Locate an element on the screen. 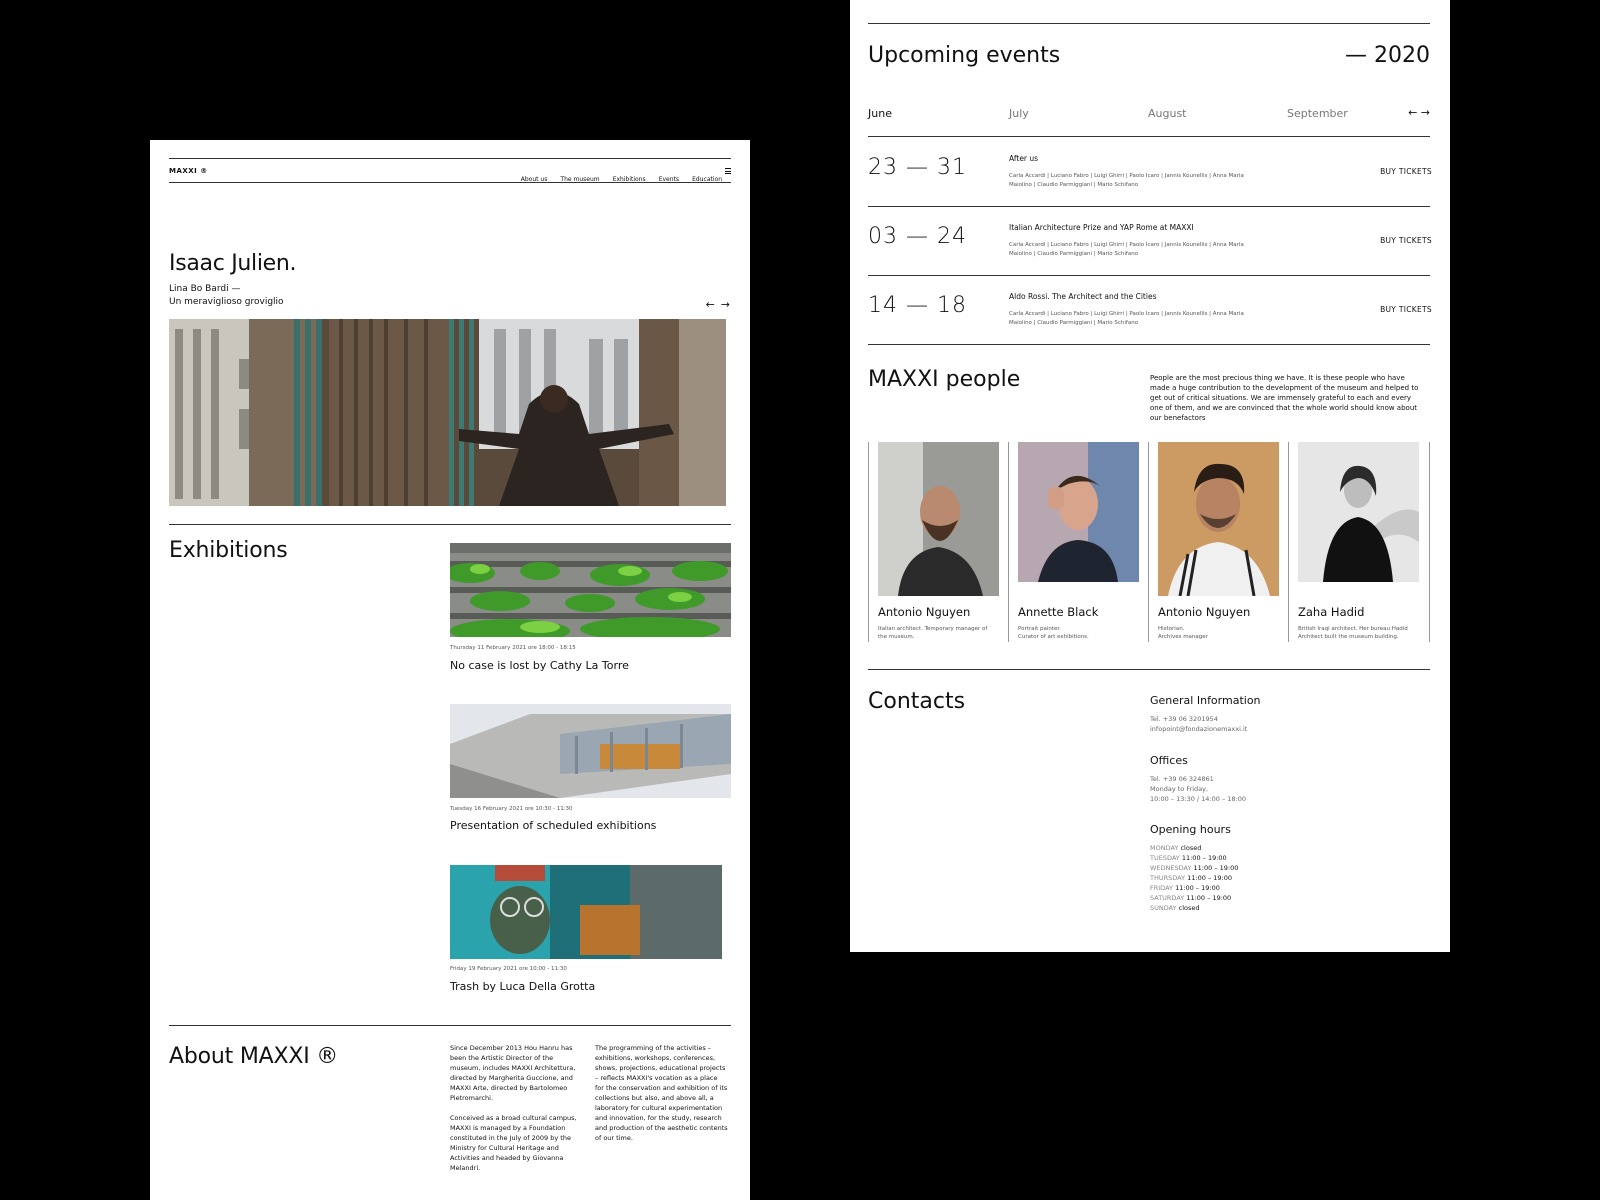 This screenshot has height=1200, width=1600. hours-row-wednesday: WEDNESDAY 11:00 – 19:00 is located at coordinates (1194, 868).